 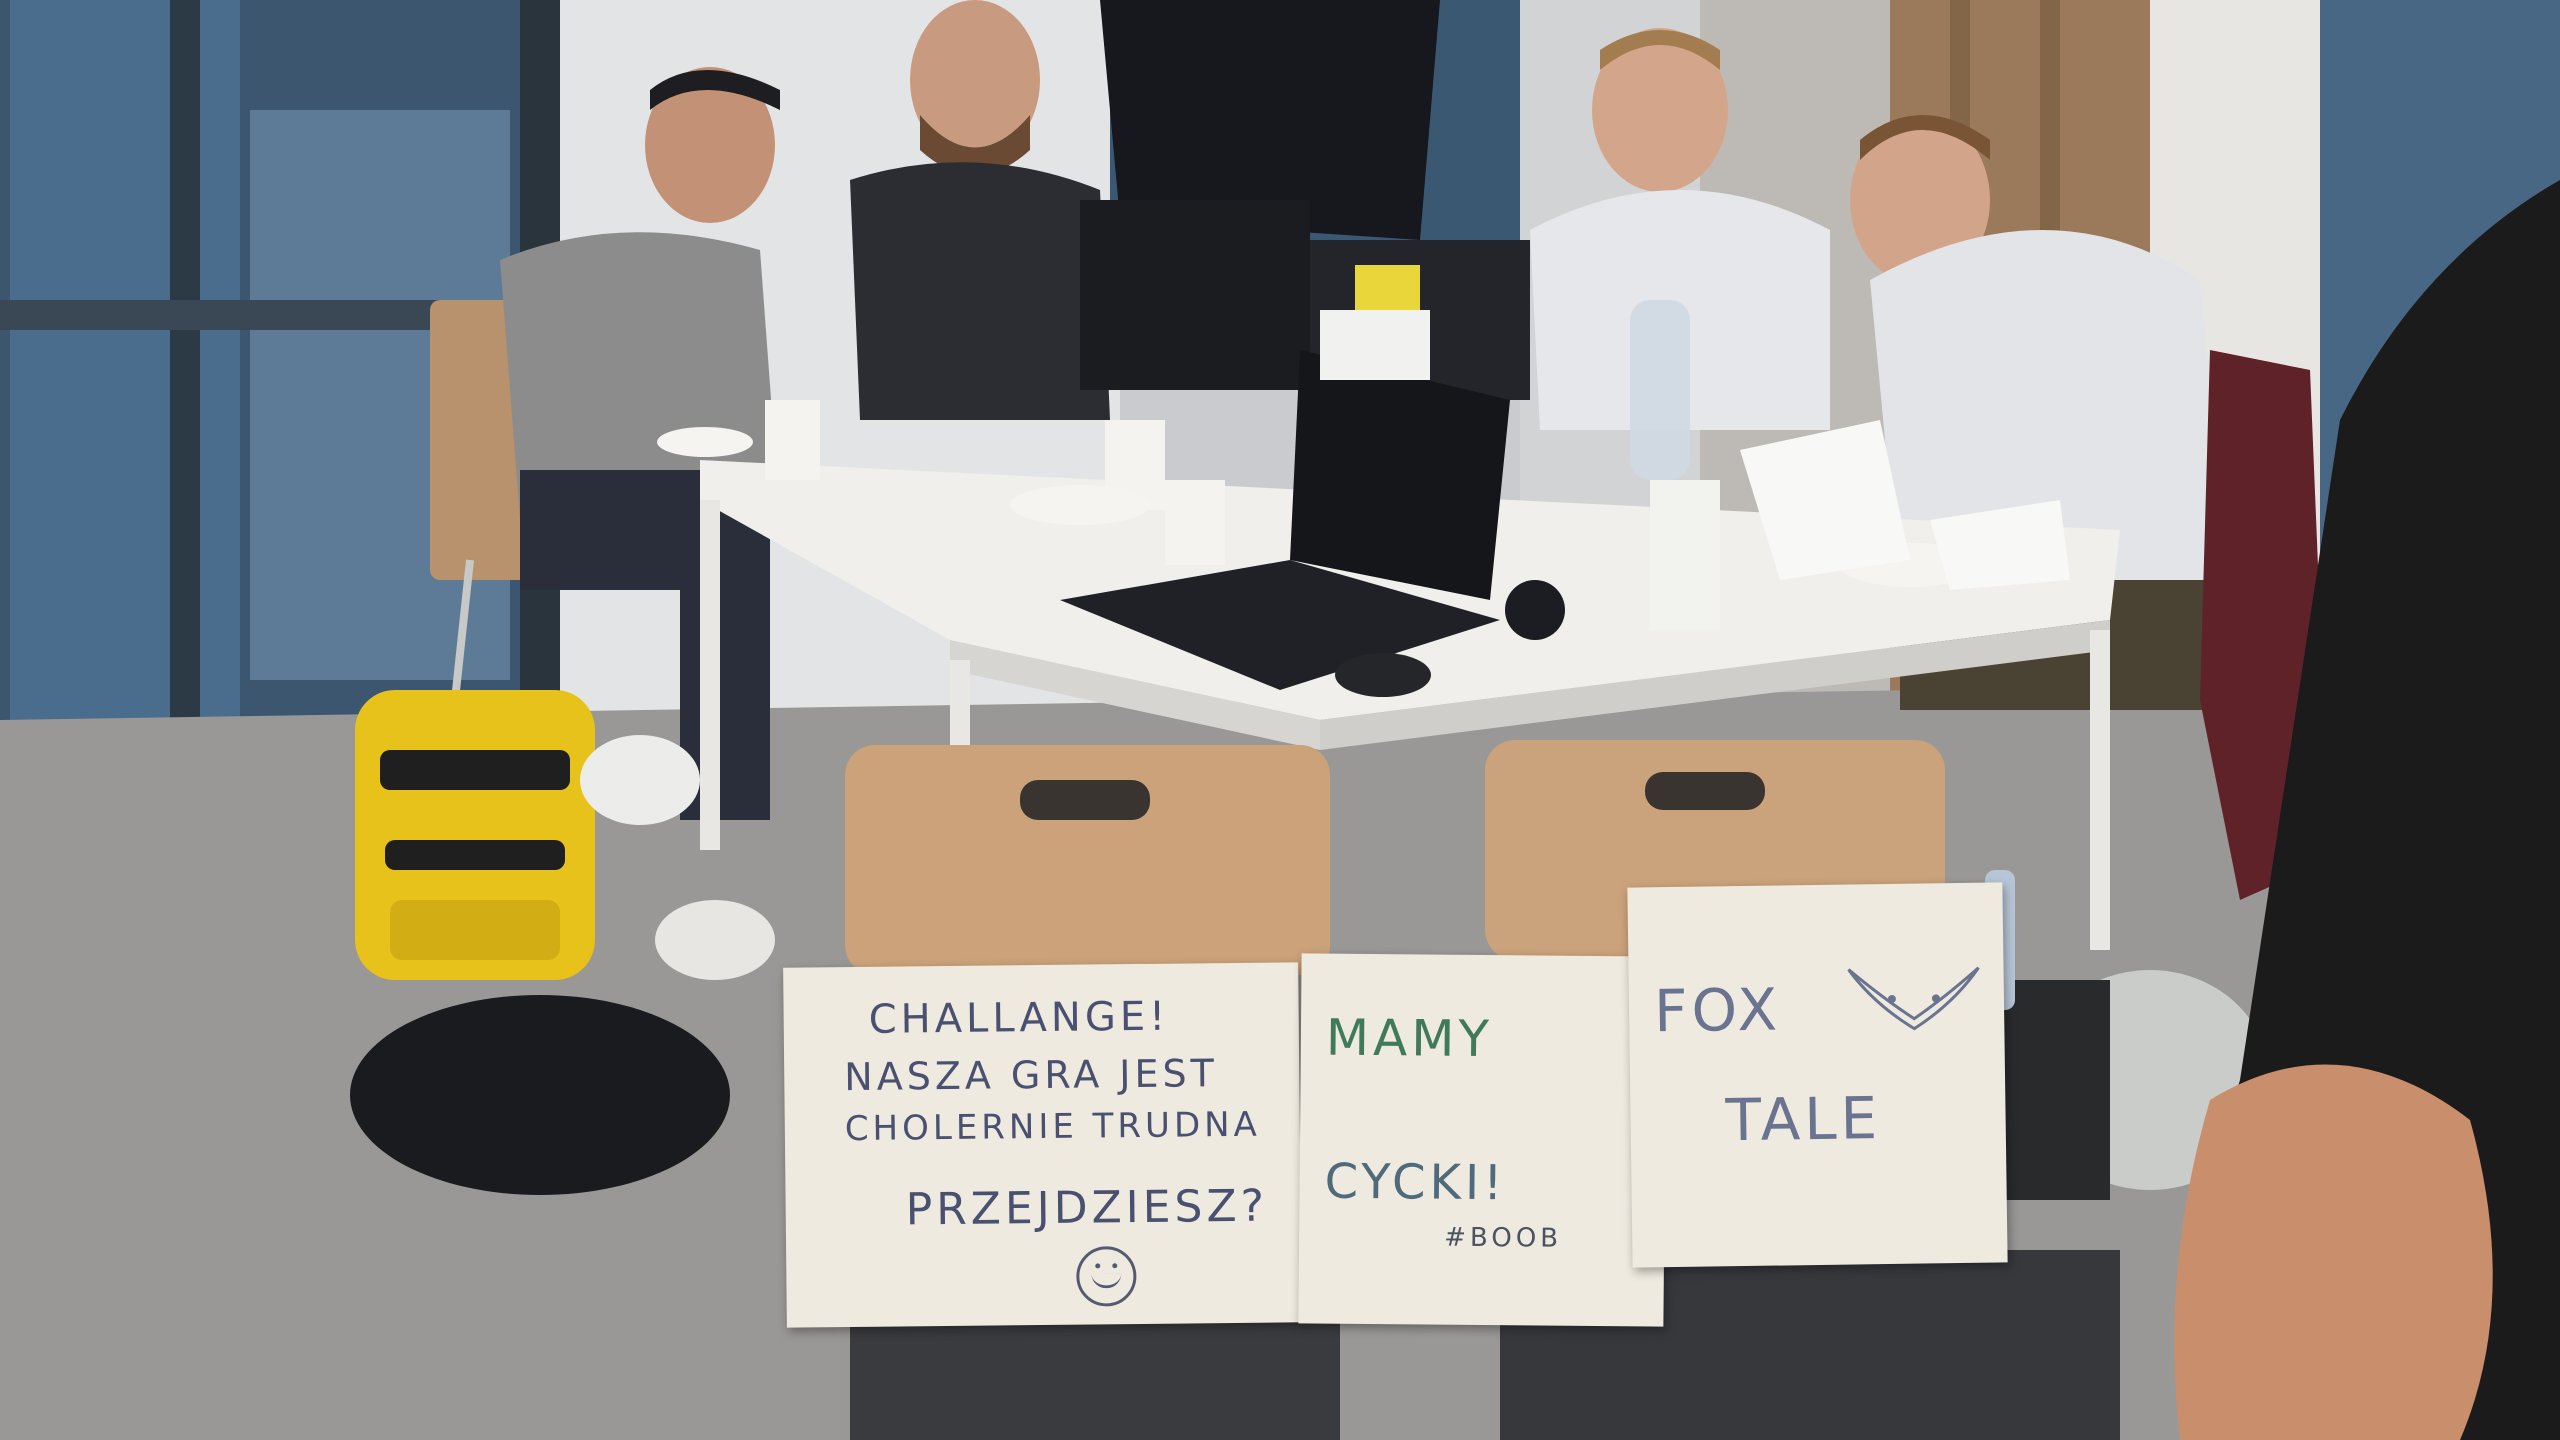 What do you see at coordinates (1913, 998) in the screenshot?
I see `fox-face-icon` at bounding box center [1913, 998].